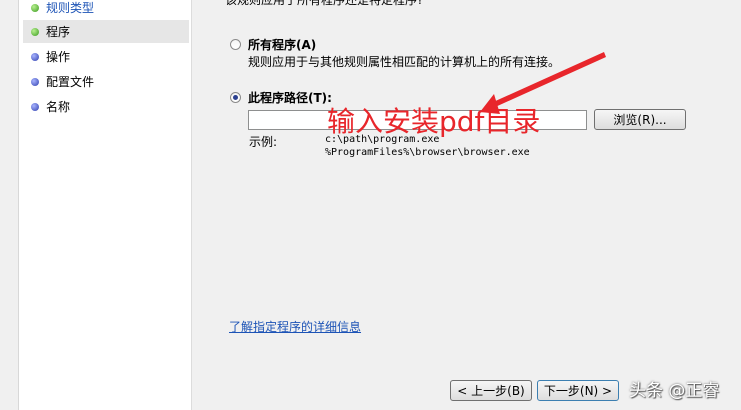 Image resolution: width=741 pixels, height=410 pixels. Describe the element at coordinates (404, 62) in the screenshot. I see `all-programs-description: 规则应用于与其他规则属性相匹配的计算机上的所有连接。` at that location.